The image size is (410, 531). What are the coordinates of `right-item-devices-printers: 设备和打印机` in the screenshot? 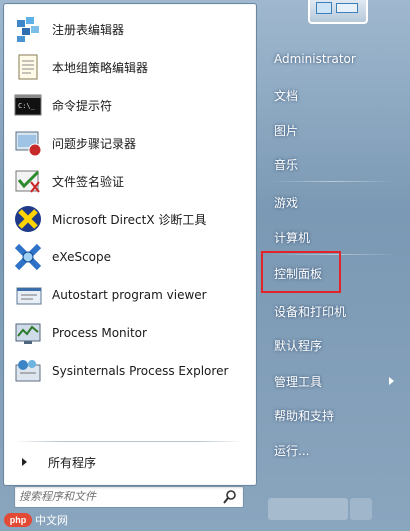 It's located at (334, 311).